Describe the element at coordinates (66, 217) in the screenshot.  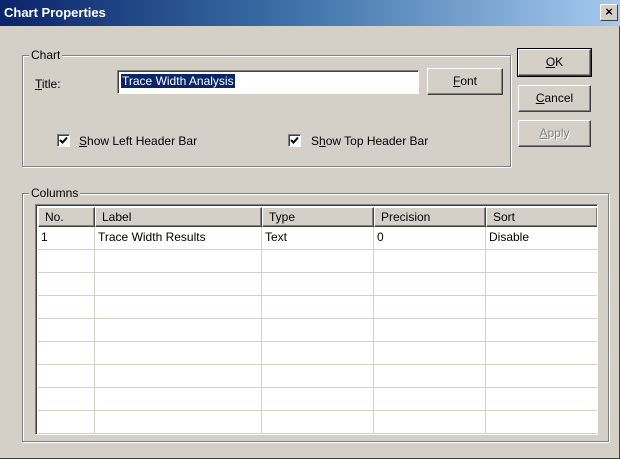
I see `column-header-no: No.` at that location.